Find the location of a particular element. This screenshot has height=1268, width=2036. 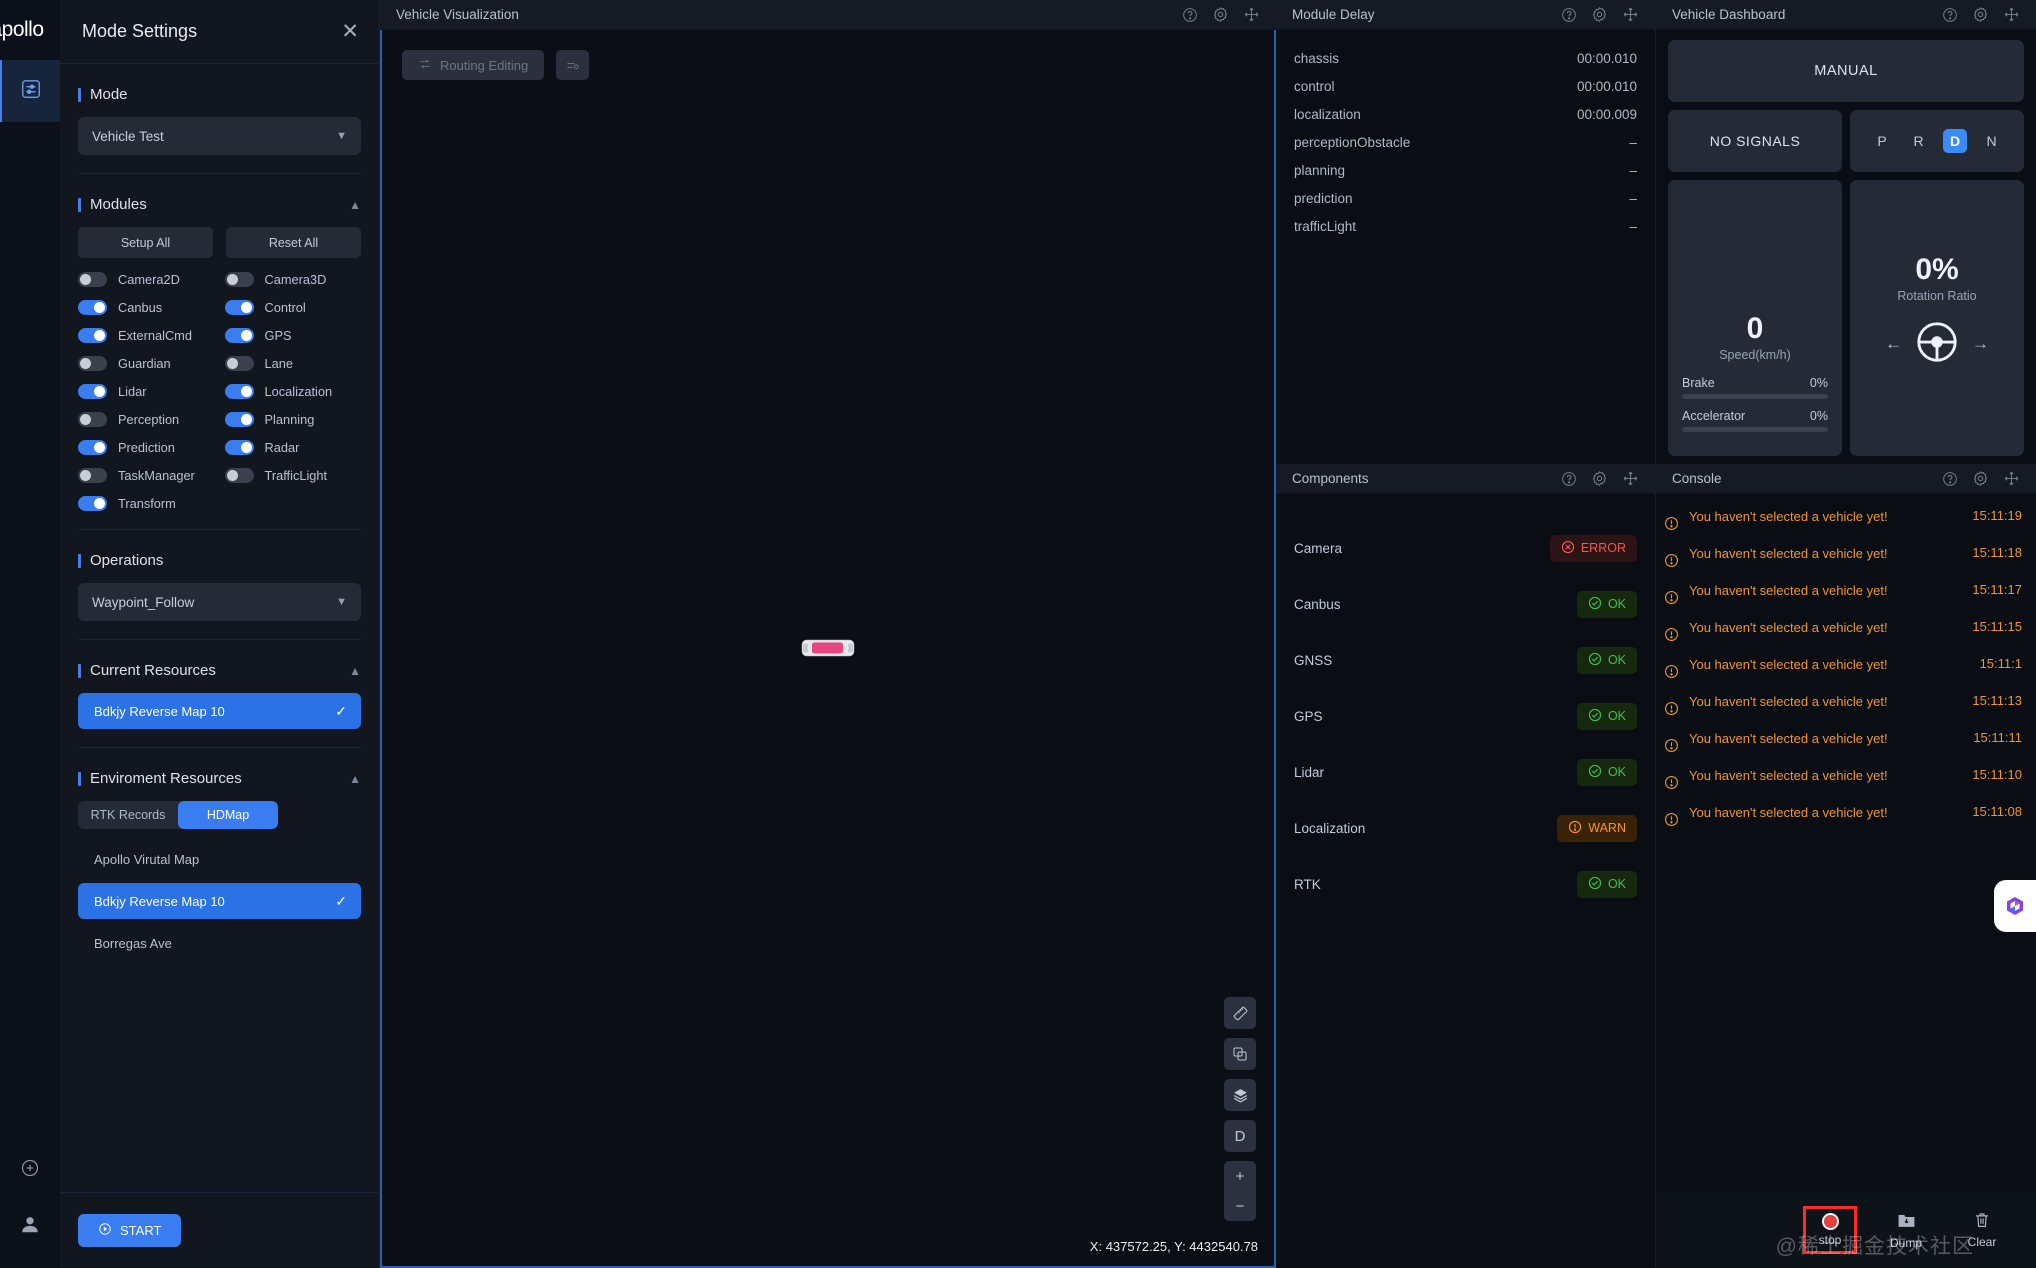

env-tab-hdmap: HDMap is located at coordinates (228, 815).